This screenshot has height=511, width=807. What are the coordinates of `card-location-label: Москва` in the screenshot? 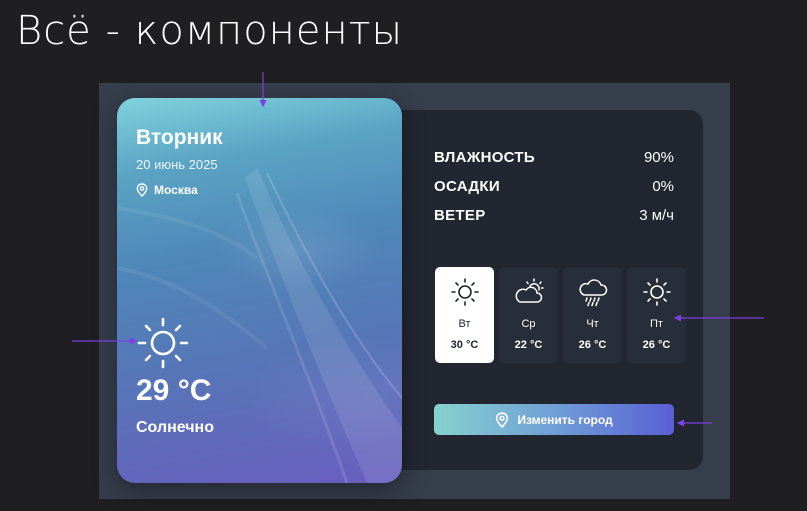 It's located at (176, 190).